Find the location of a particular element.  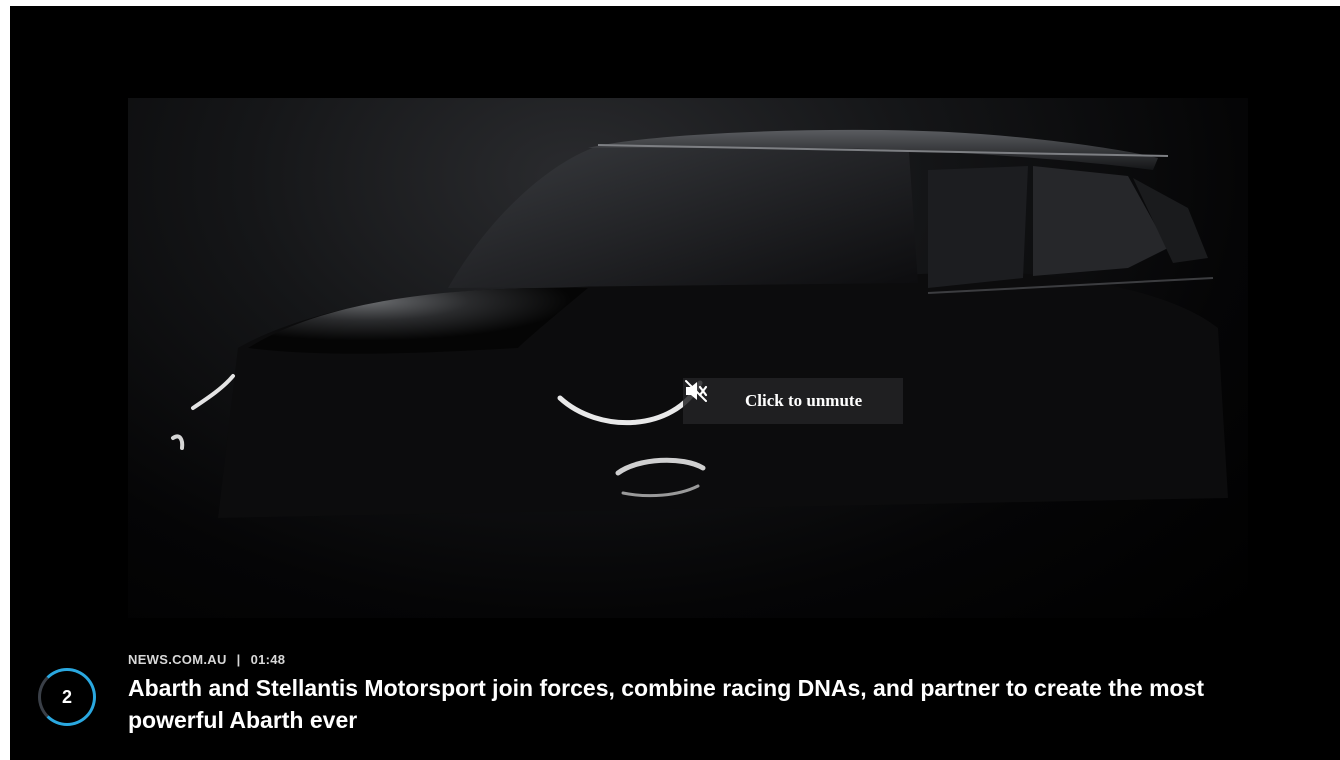

unmute-button: Click to unmute is located at coordinates (793, 401).